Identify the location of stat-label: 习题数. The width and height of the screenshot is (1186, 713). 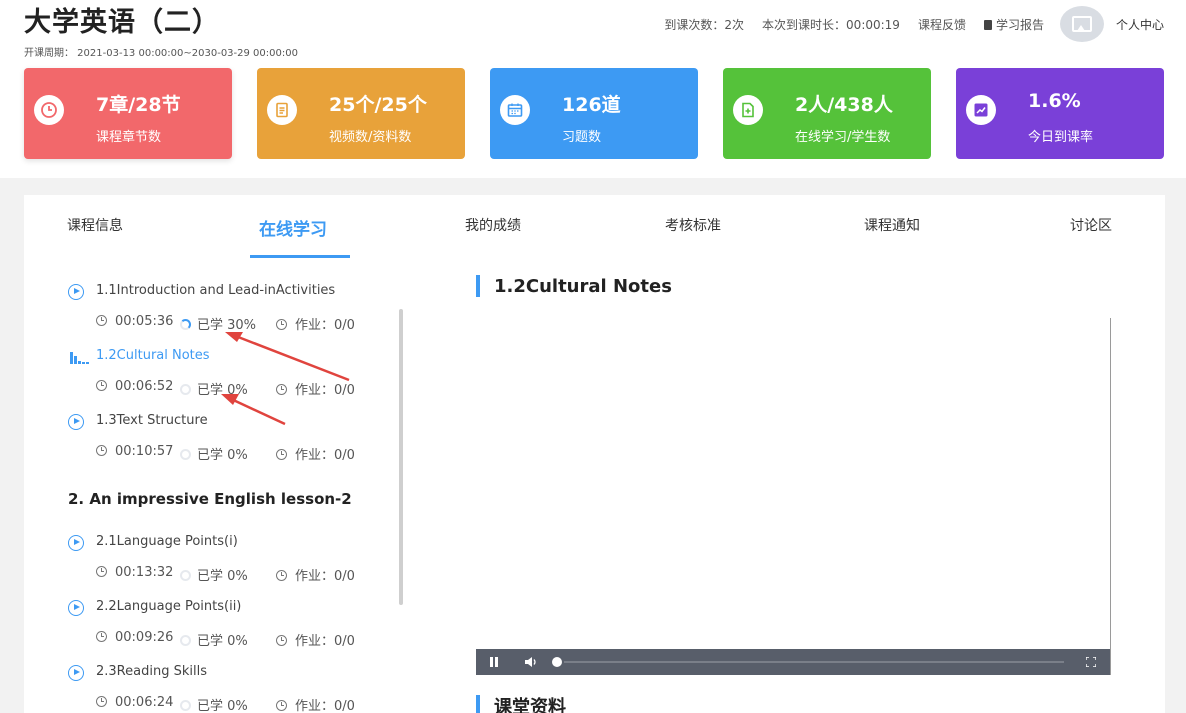
(582, 137).